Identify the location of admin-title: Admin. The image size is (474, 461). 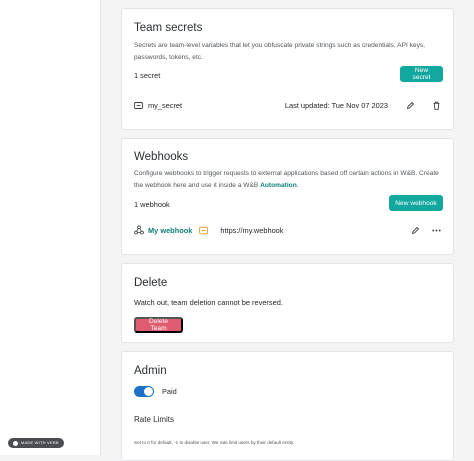
(150, 371).